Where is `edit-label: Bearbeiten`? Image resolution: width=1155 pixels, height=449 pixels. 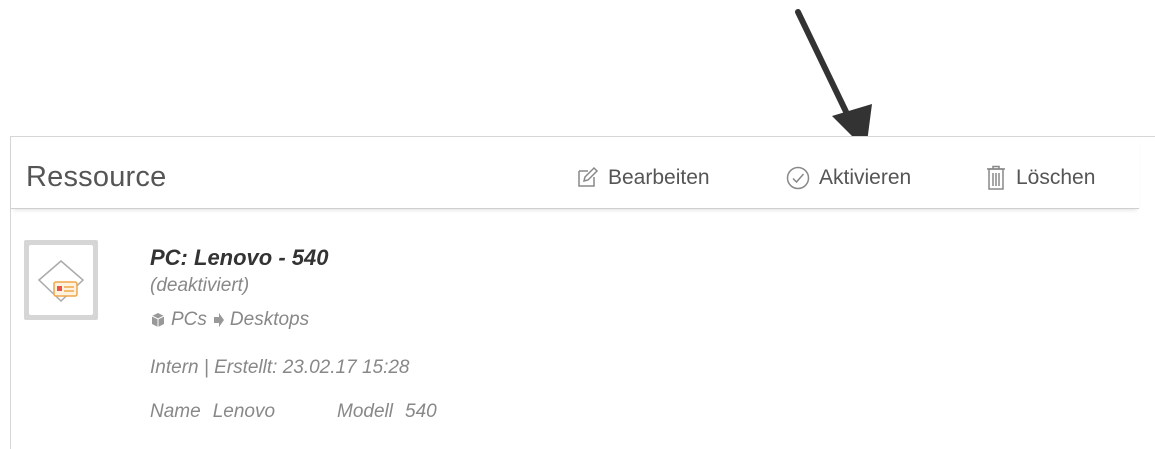
edit-label: Bearbeiten is located at coordinates (659, 177).